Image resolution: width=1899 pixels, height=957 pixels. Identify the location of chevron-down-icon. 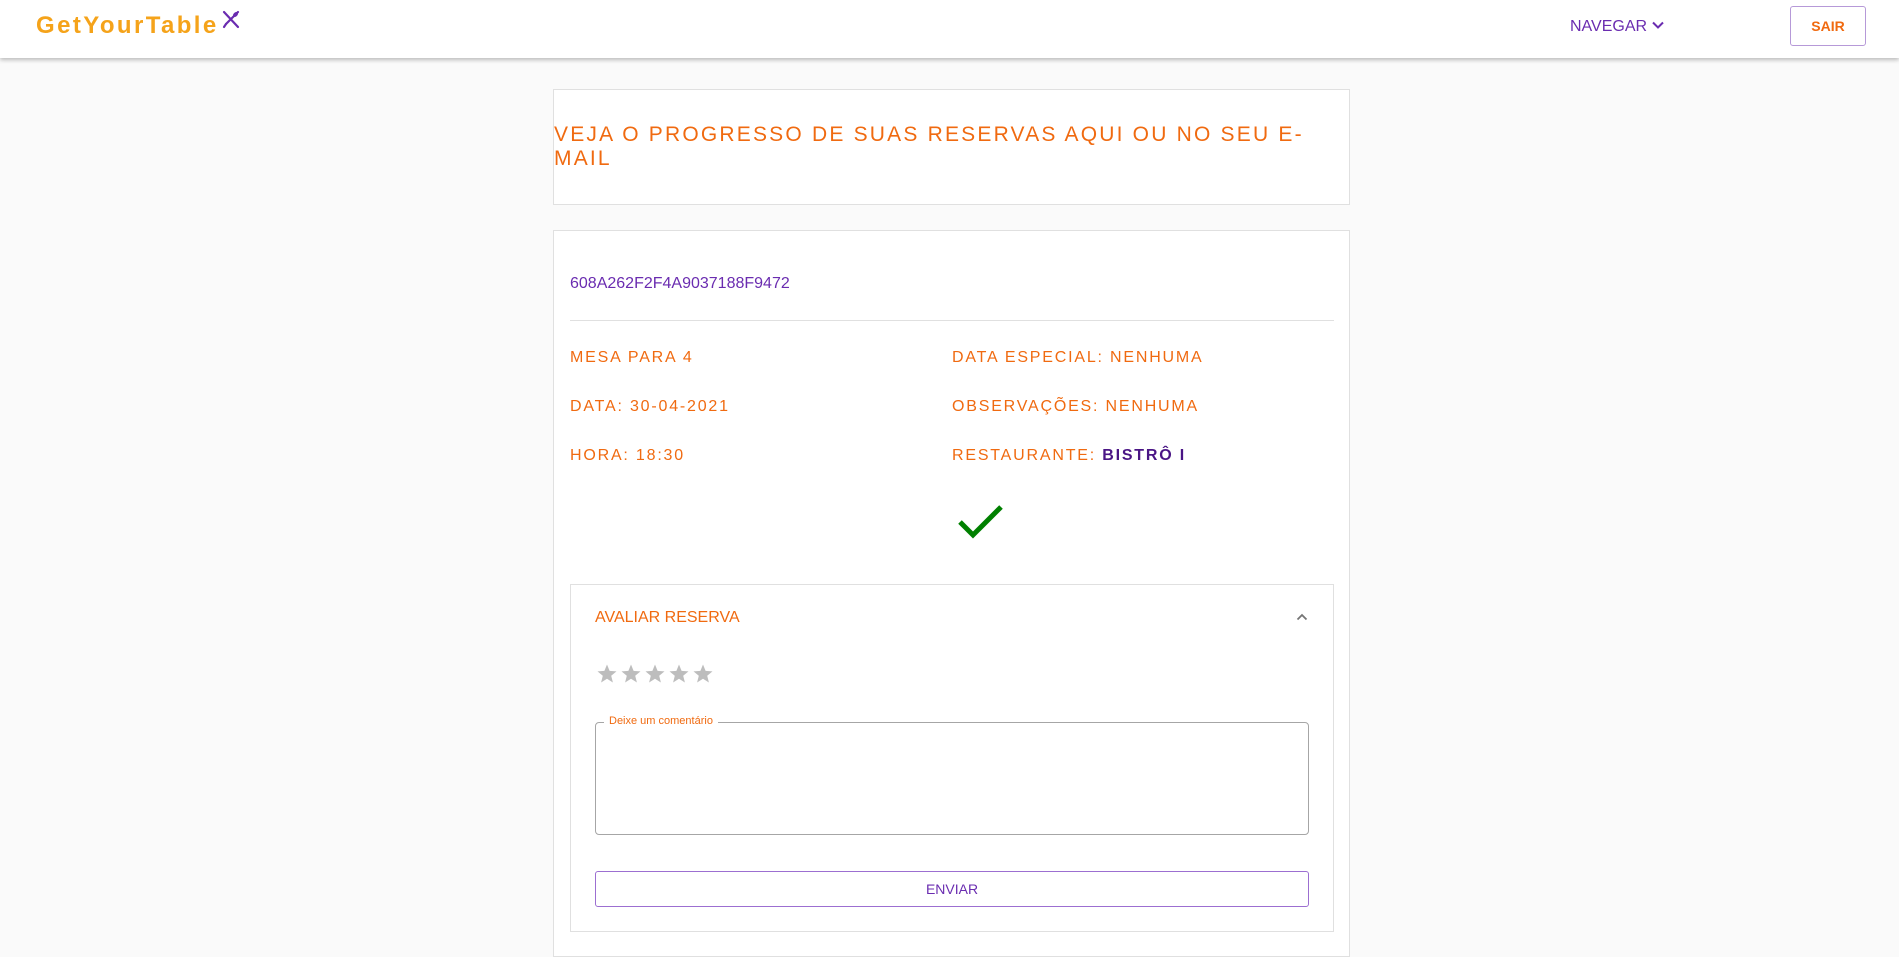
(1658, 27).